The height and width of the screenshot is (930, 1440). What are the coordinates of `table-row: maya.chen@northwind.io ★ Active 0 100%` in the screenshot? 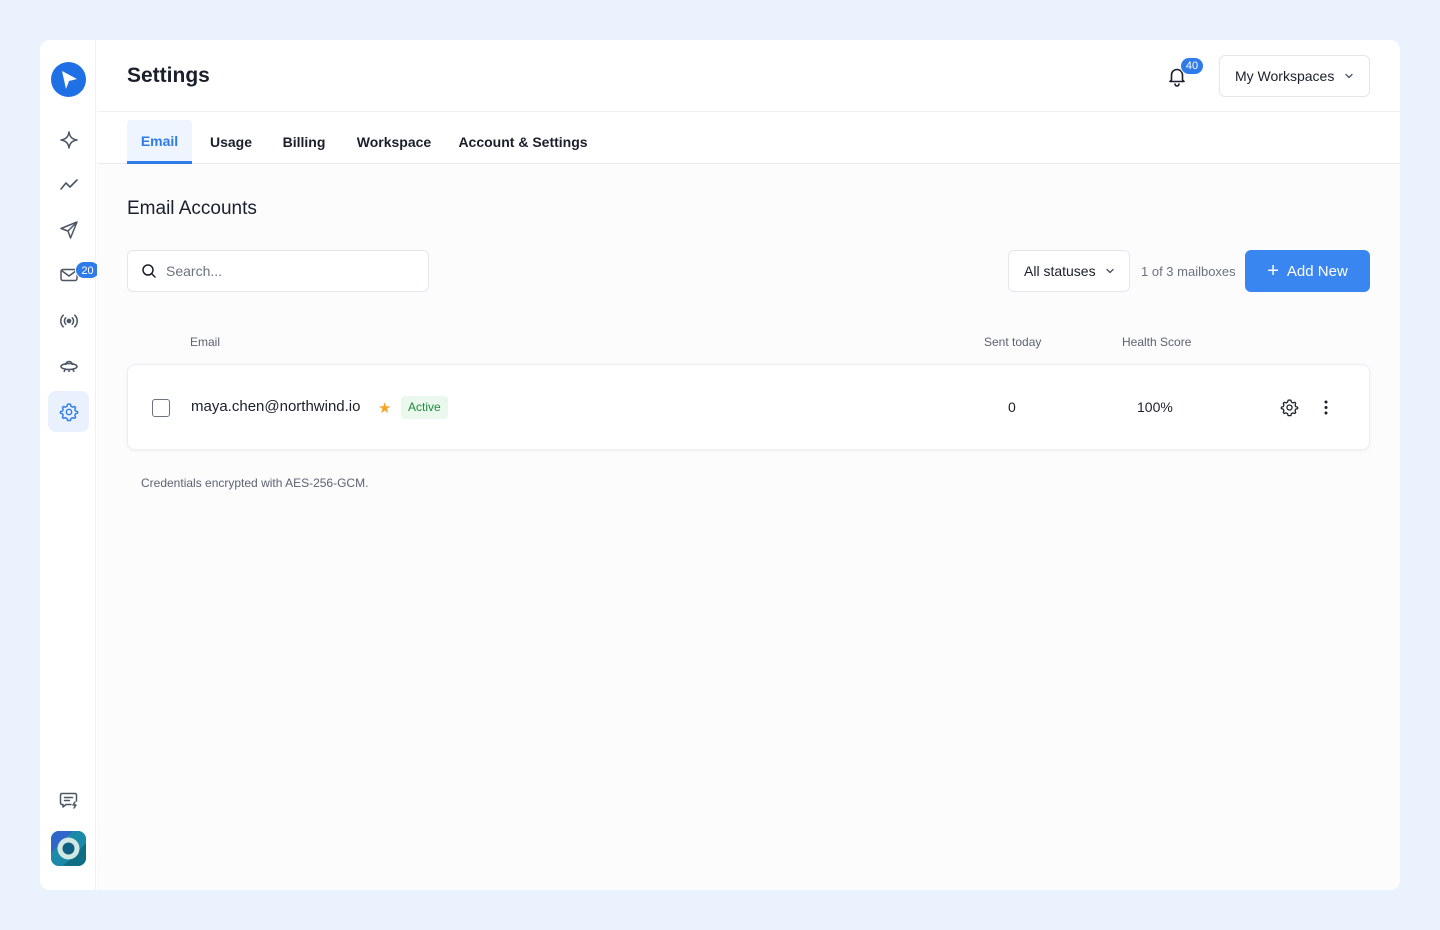 It's located at (748, 407).